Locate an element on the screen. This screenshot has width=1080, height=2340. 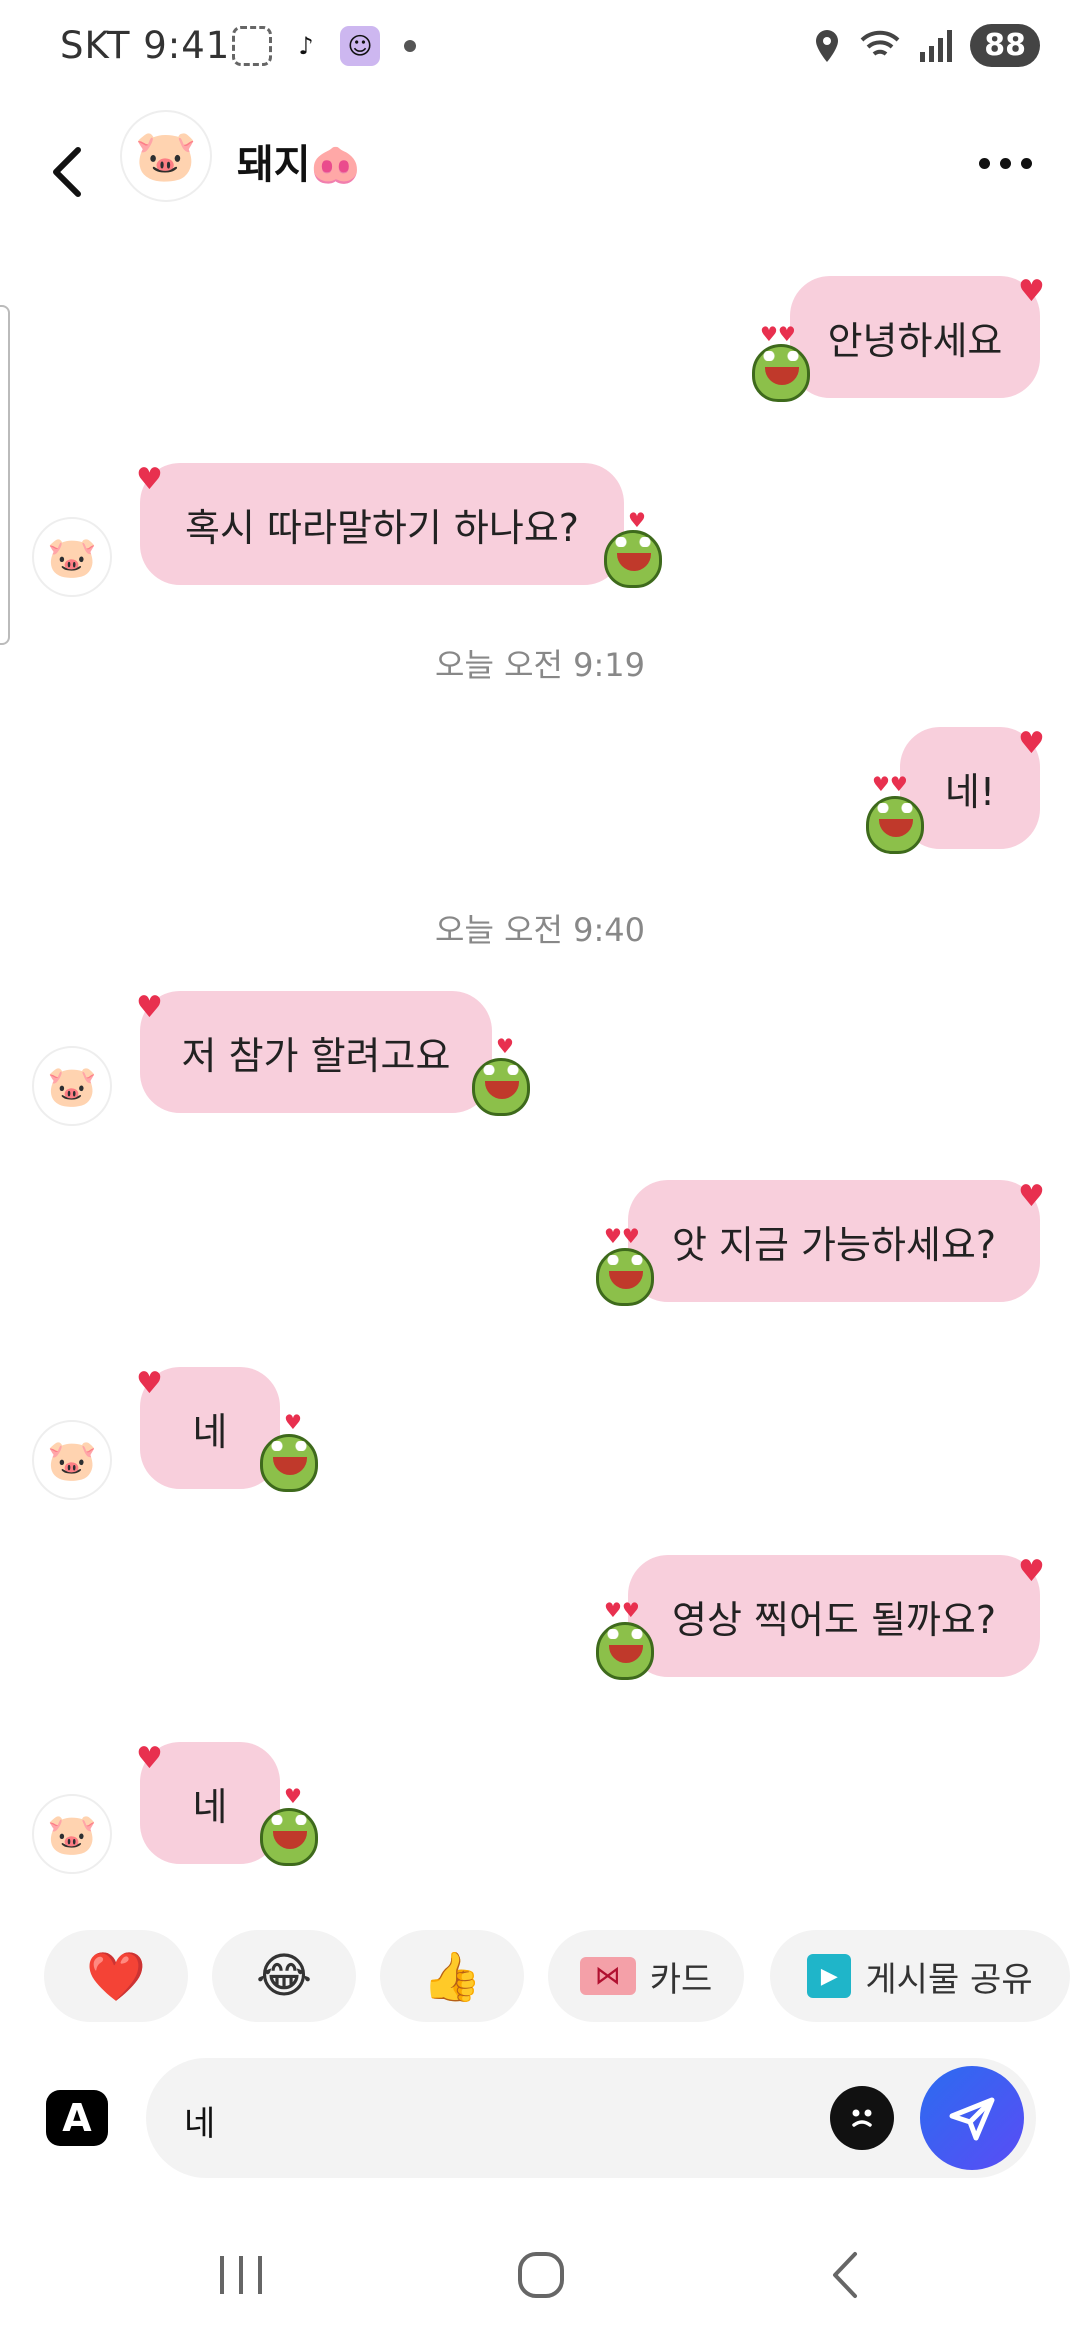
message-input: 네 is located at coordinates (484, 2120).